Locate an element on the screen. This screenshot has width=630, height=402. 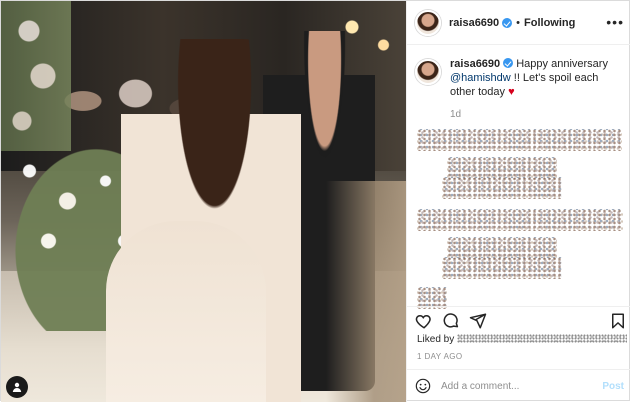
divider is located at coordinates (518, 306).